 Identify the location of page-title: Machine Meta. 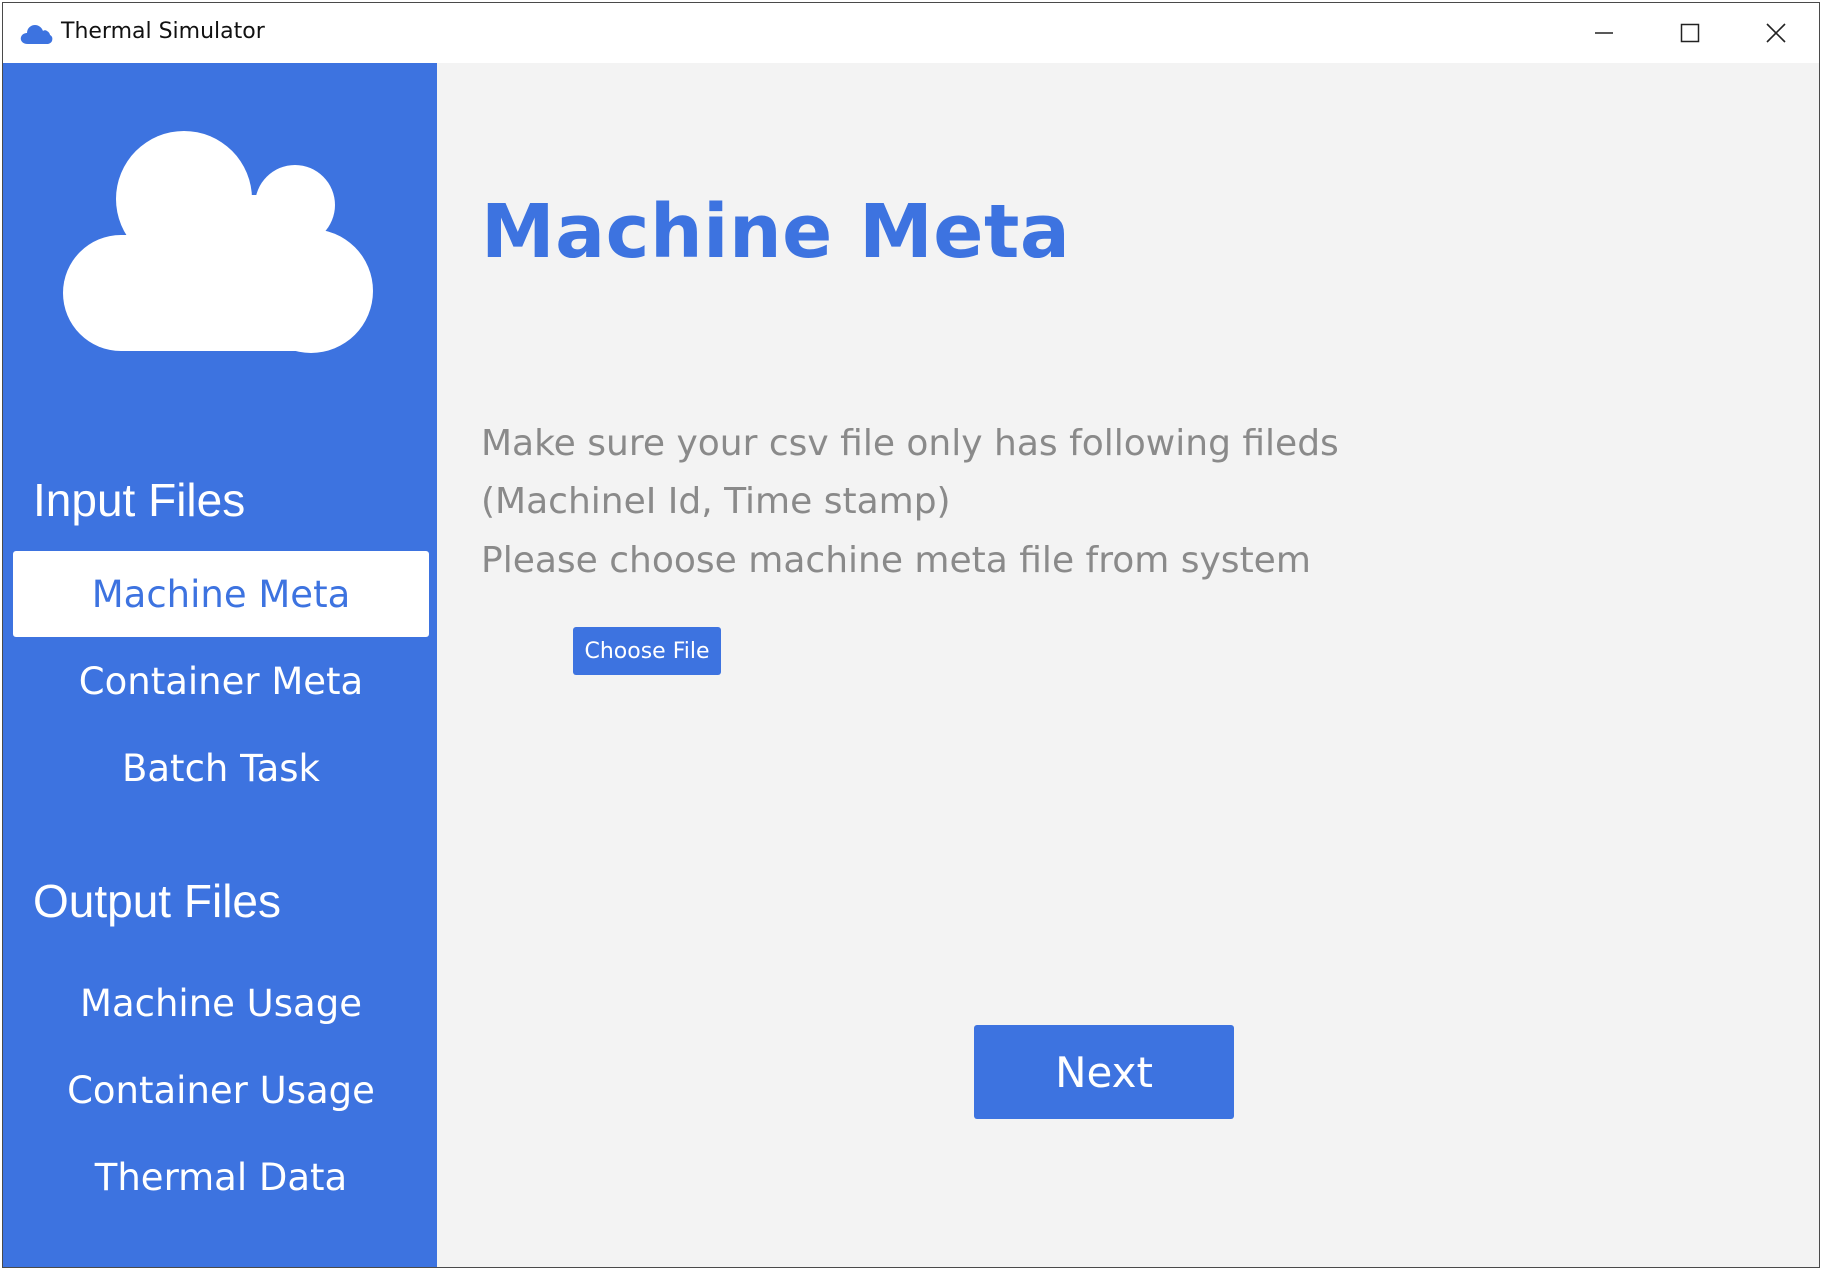
(776, 232).